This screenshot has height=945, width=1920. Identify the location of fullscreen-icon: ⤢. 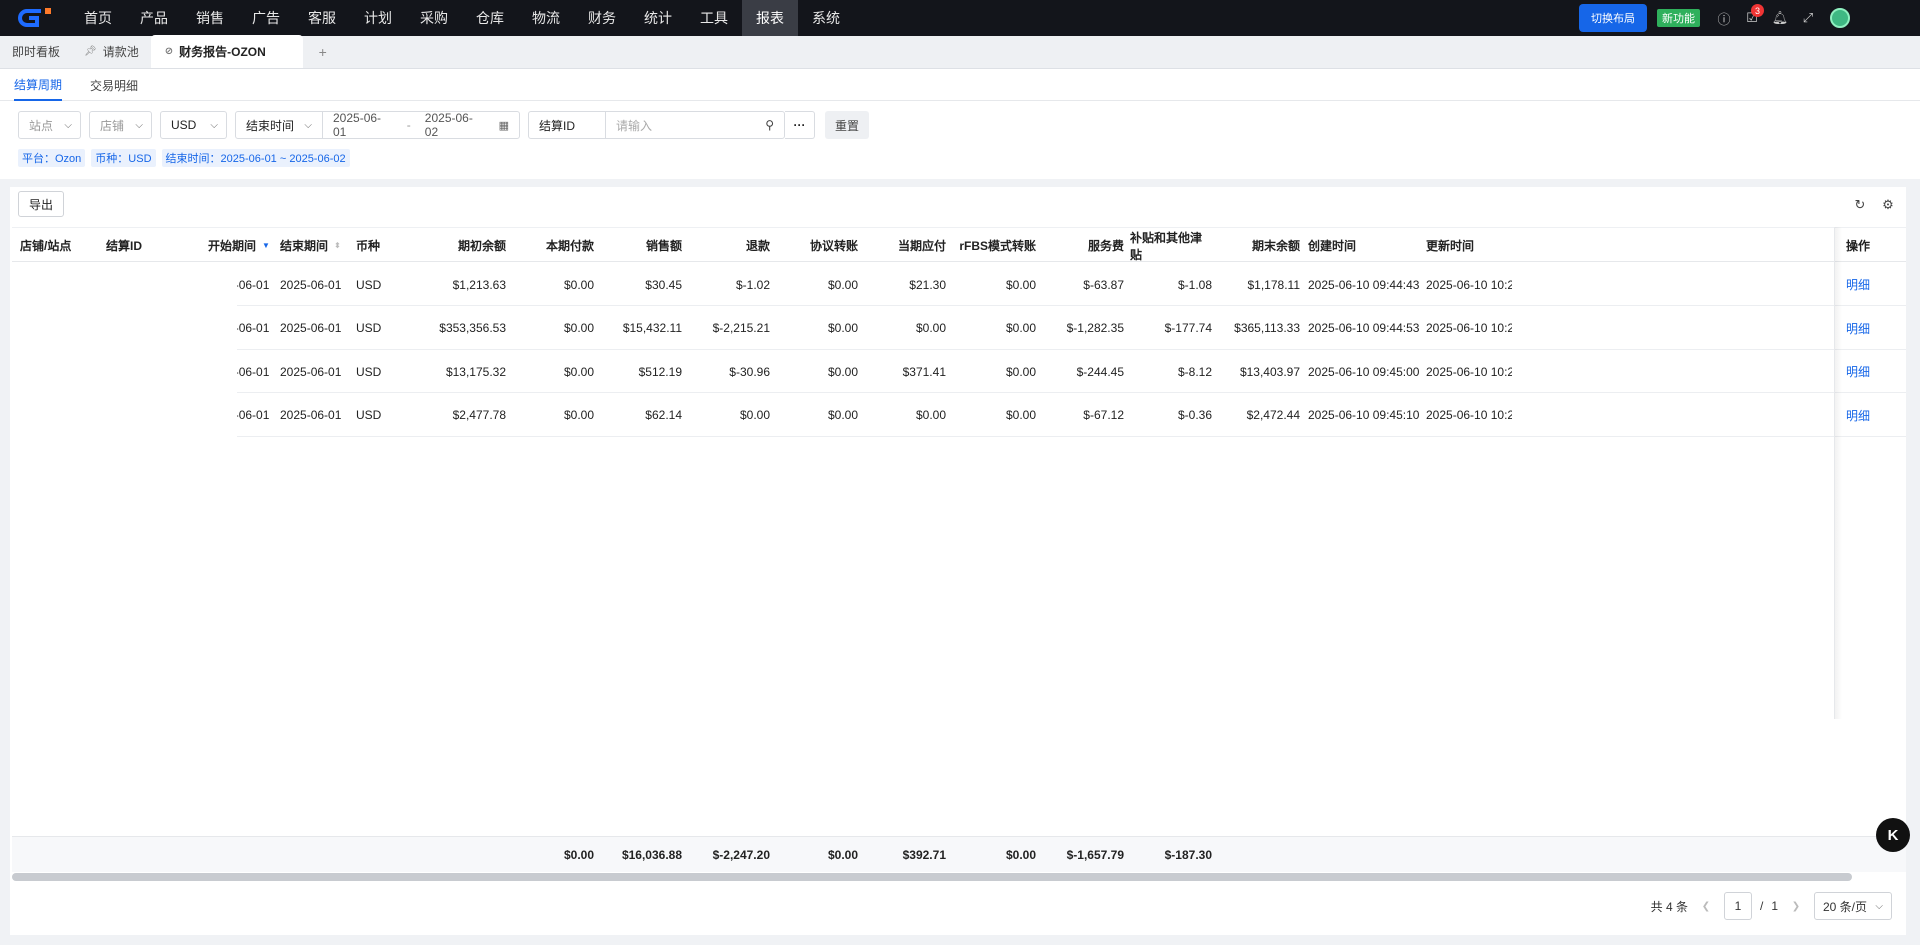
(1808, 18).